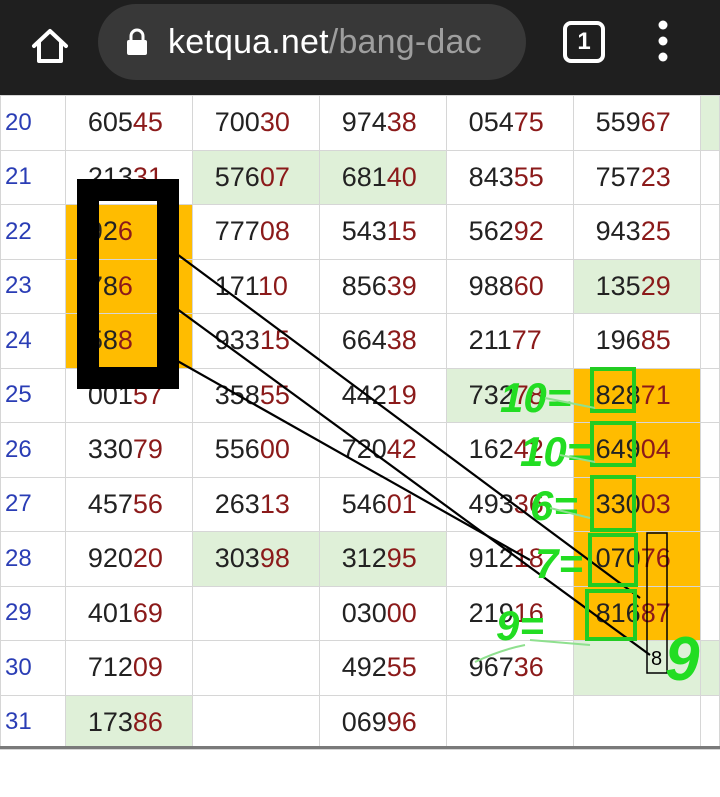 This screenshot has width=720, height=797. Describe the element at coordinates (528, 394) in the screenshot. I see `number-tail: 78` at that location.